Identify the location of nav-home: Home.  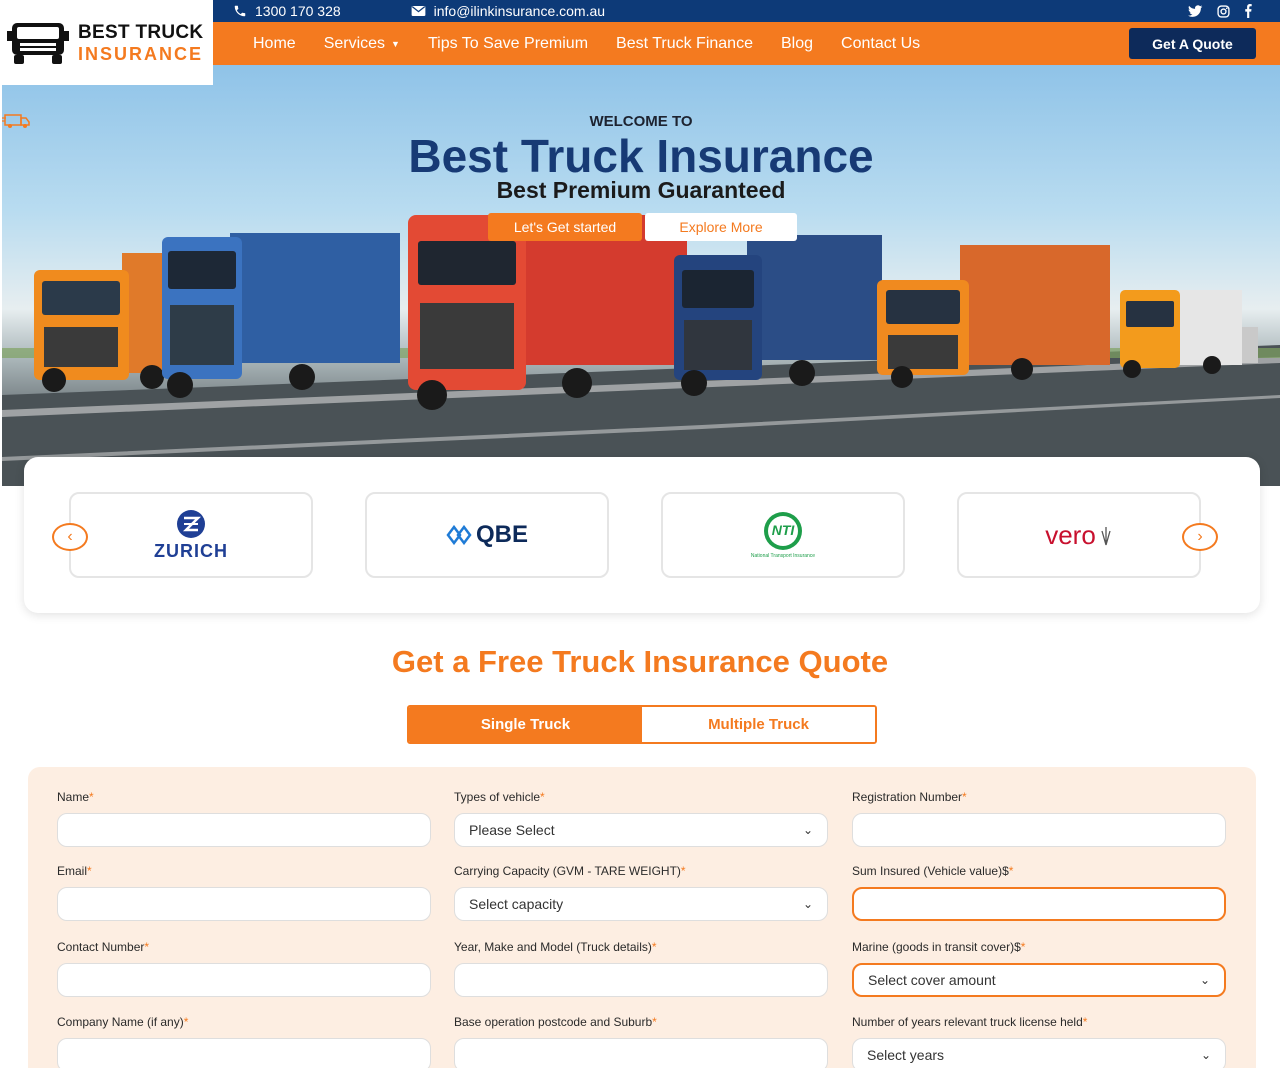
(274, 44).